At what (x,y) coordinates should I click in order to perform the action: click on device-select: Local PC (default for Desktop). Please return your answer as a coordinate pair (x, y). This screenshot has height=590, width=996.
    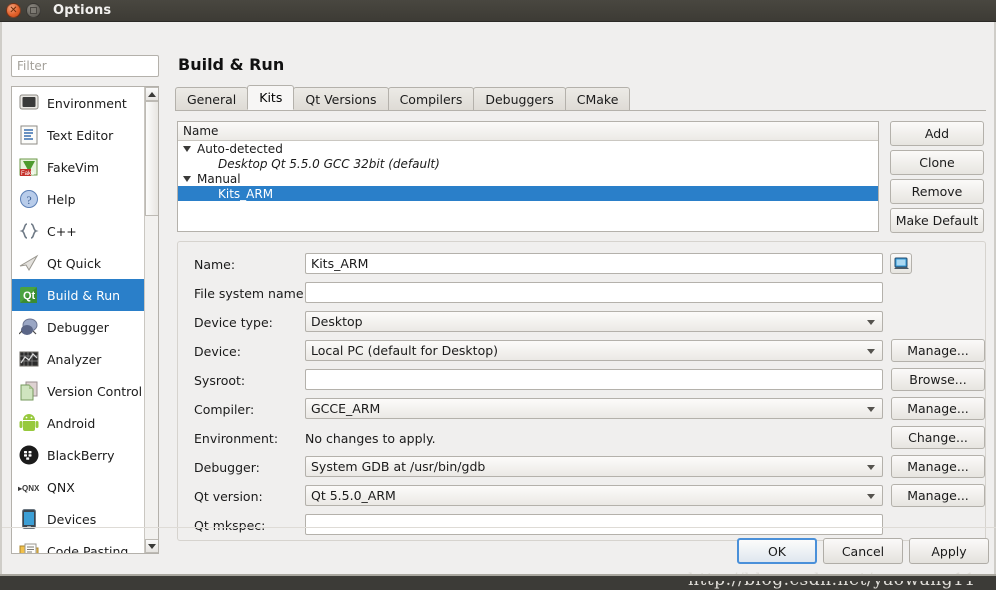
    Looking at the image, I should click on (594, 350).